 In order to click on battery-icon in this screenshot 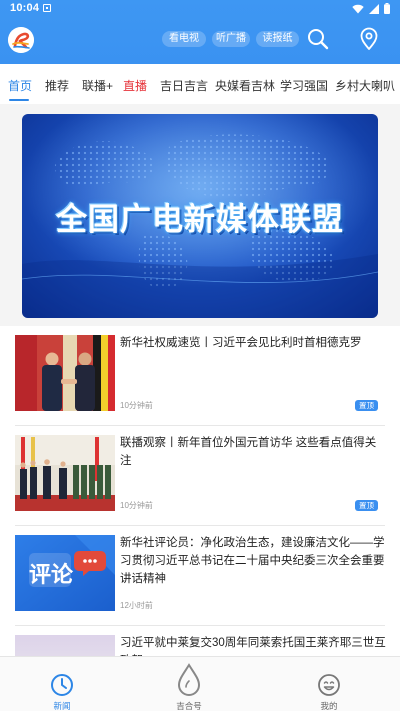, I will do `click(387, 8)`.